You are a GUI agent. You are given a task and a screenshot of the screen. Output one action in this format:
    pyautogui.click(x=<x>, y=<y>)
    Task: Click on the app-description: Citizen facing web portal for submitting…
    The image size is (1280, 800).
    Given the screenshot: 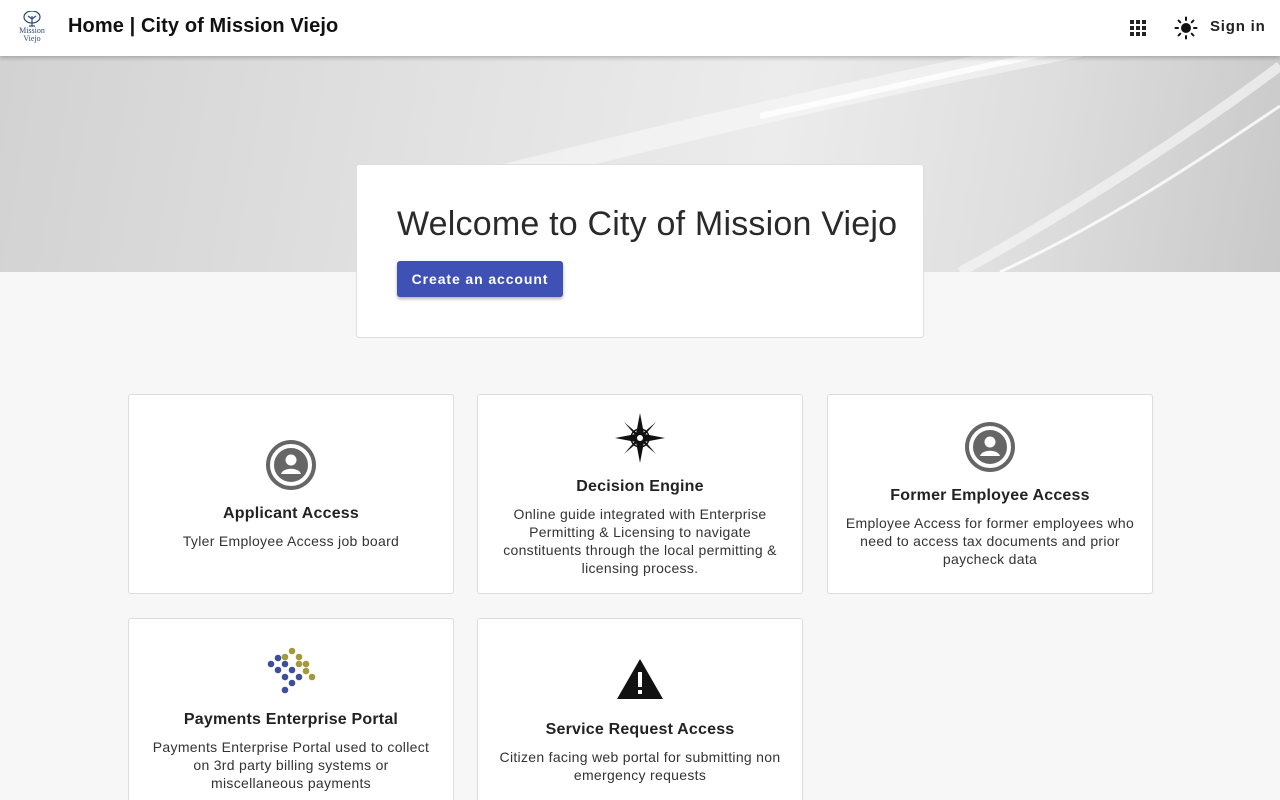 What is the action you would take?
    pyautogui.click(x=640, y=766)
    